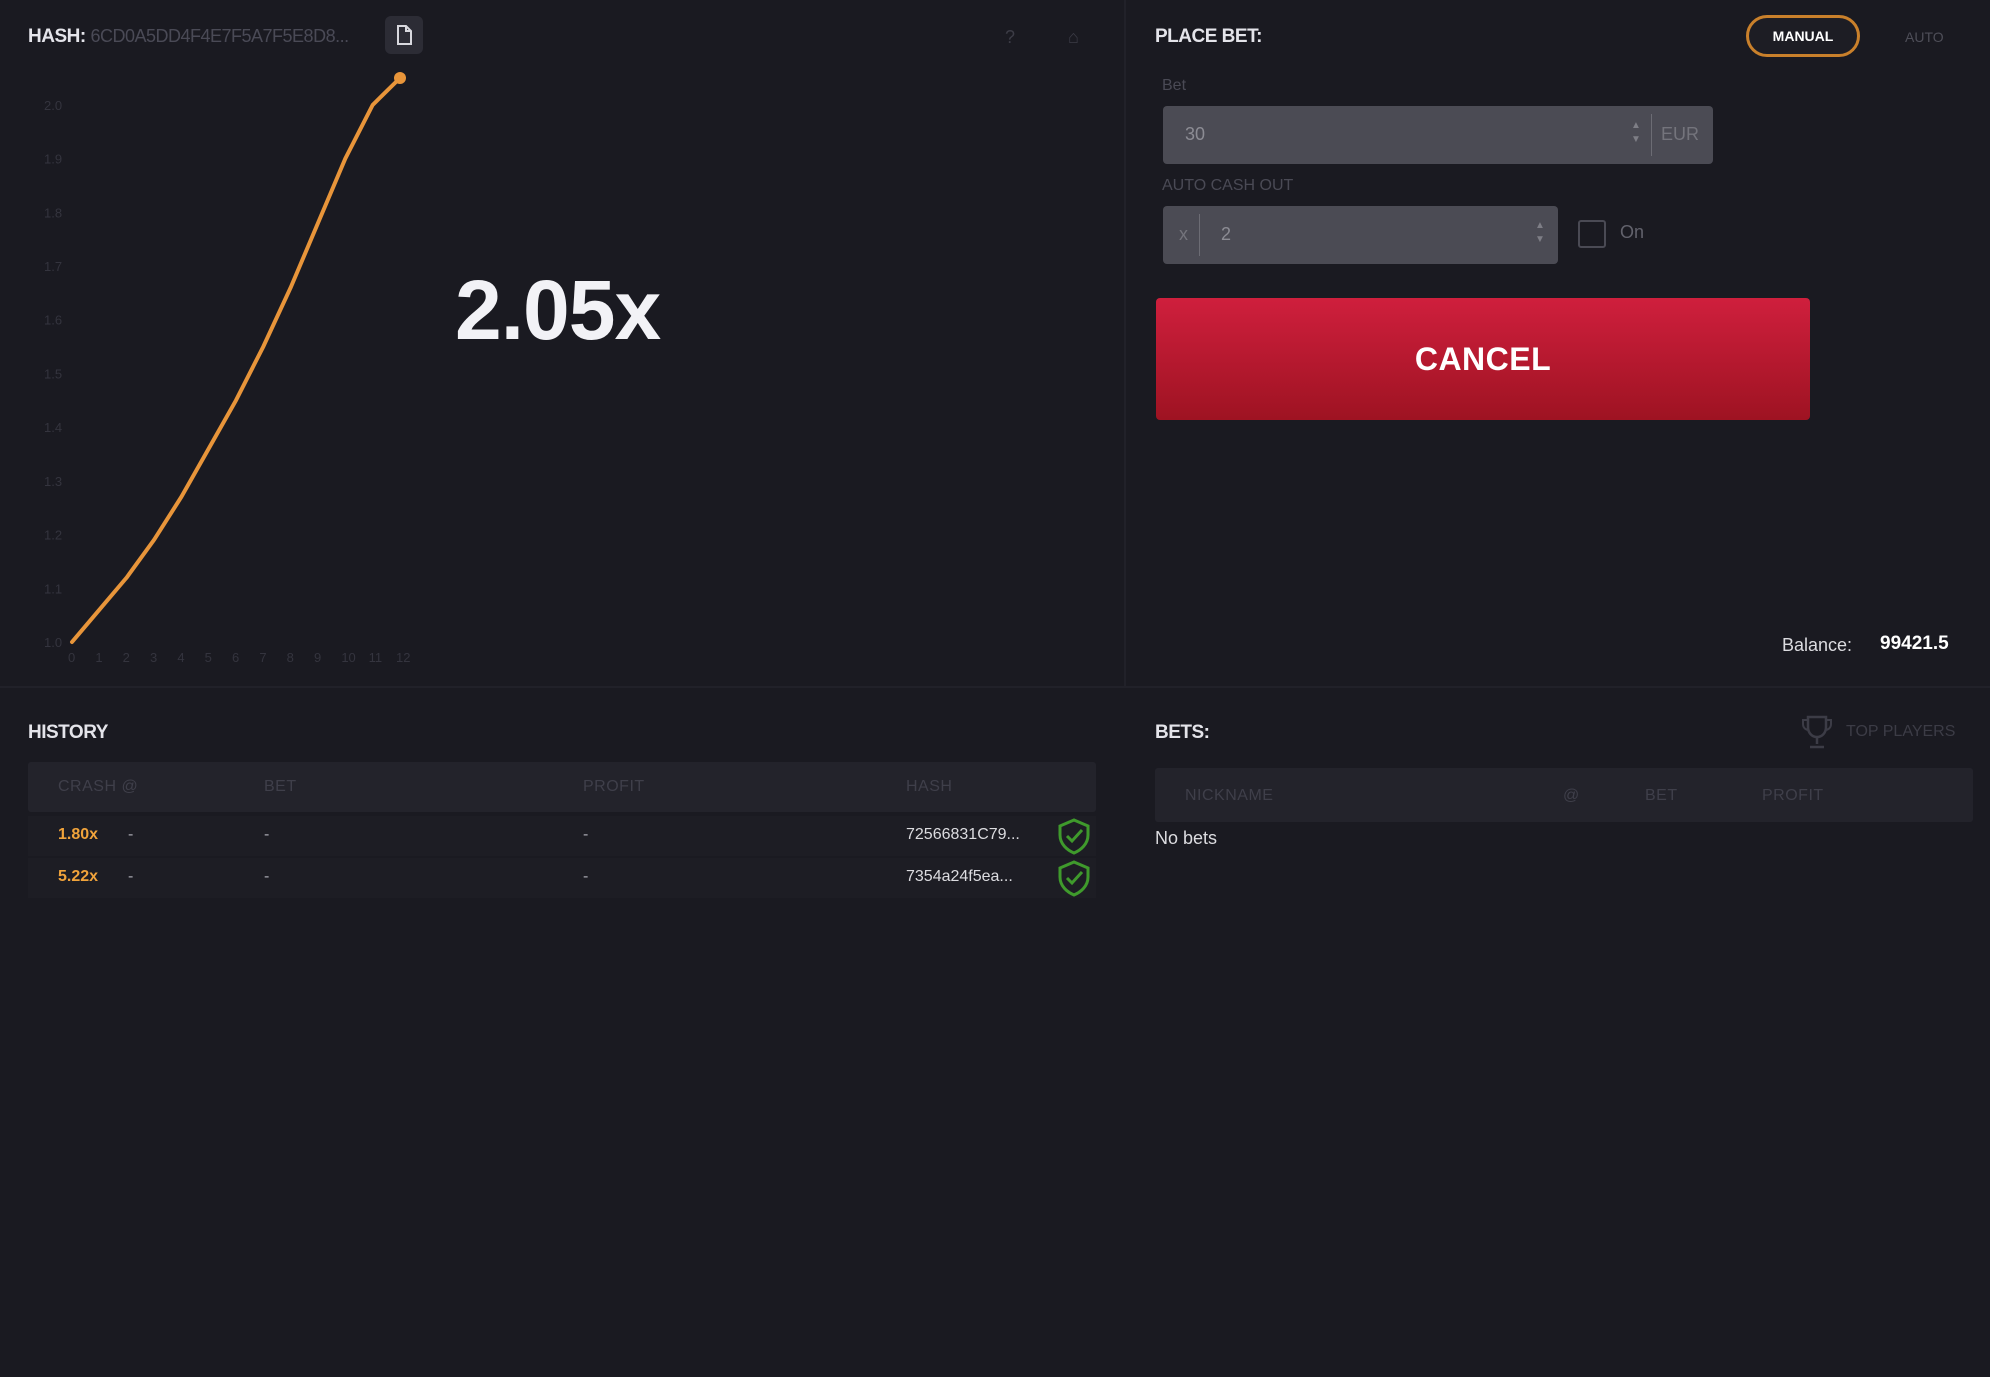 Image resolution: width=1990 pixels, height=1392 pixels. Describe the element at coordinates (236, 360) in the screenshot. I see `crash-curve-line` at that location.